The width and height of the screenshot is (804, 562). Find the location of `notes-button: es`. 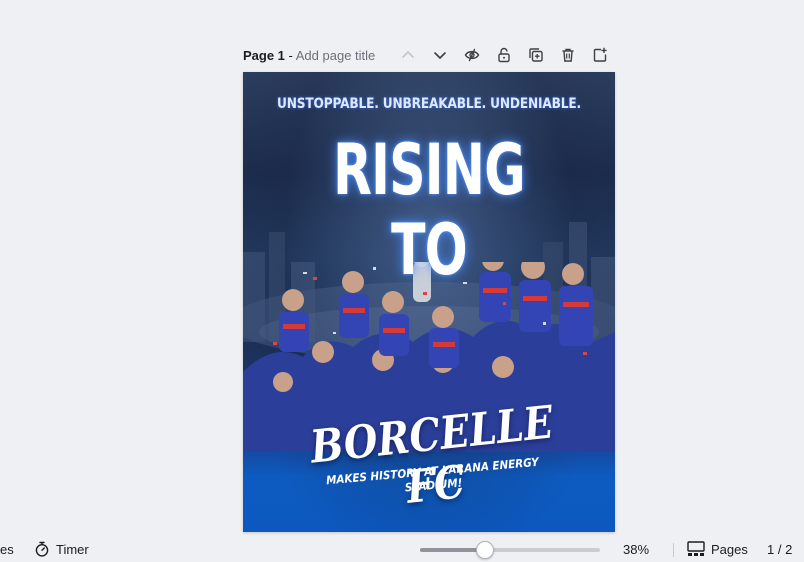

notes-button: es is located at coordinates (7, 549).